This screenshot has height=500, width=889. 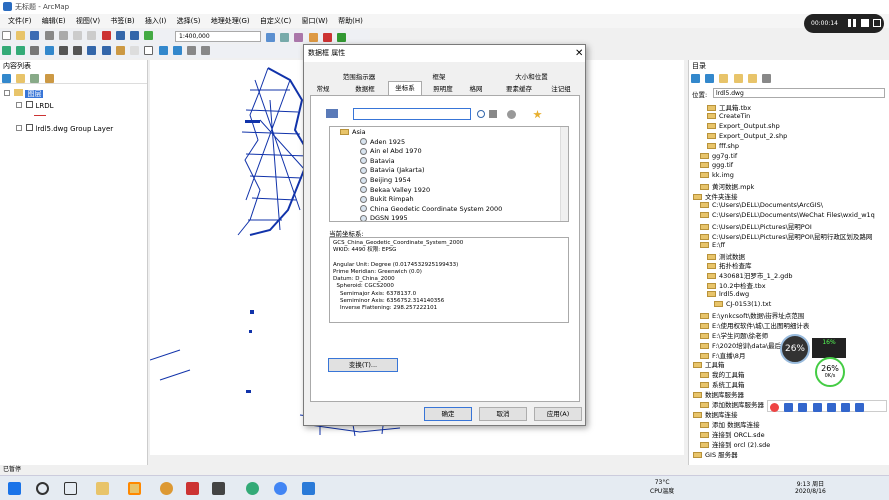 What do you see at coordinates (735, 444) in the screenshot?
I see `catalog-item: 连接到 orcl (2).sde` at bounding box center [735, 444].